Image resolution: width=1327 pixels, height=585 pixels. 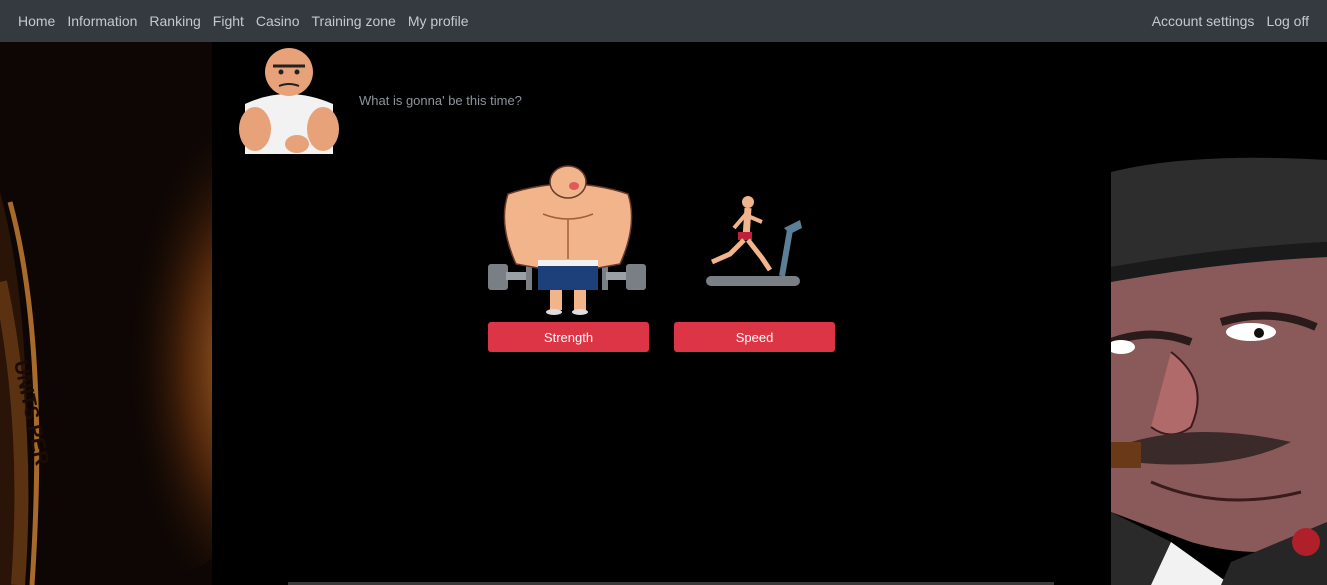 I want to click on left-background-image: UNITS PER, so click(x=106, y=313).